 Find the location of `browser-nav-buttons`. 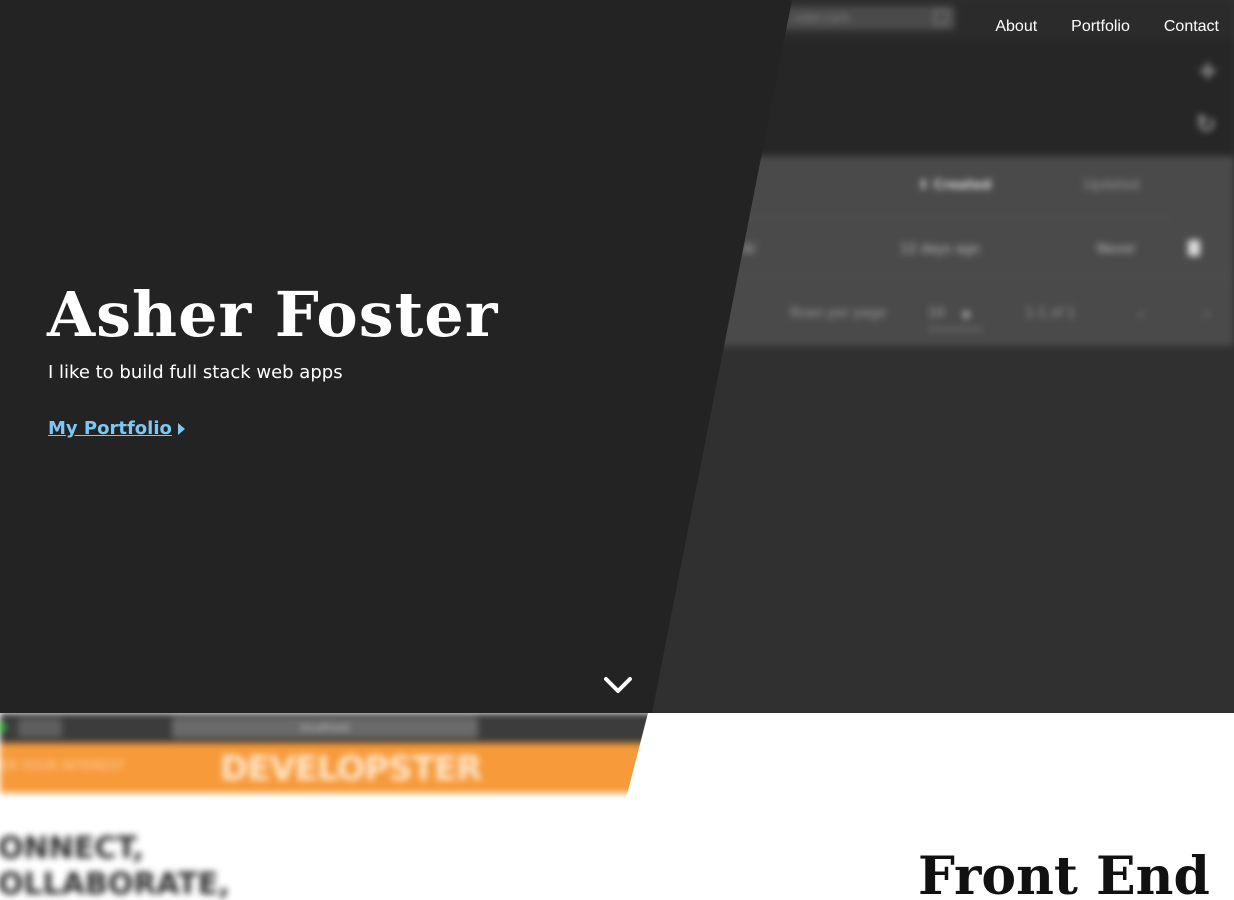

browser-nav-buttons is located at coordinates (40, 727).